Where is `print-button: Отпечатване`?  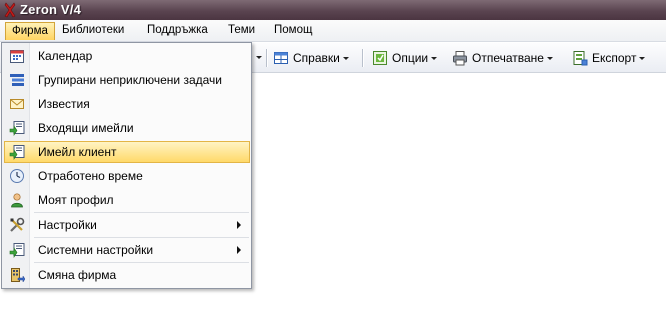 print-button: Отпечатване is located at coordinates (502, 58).